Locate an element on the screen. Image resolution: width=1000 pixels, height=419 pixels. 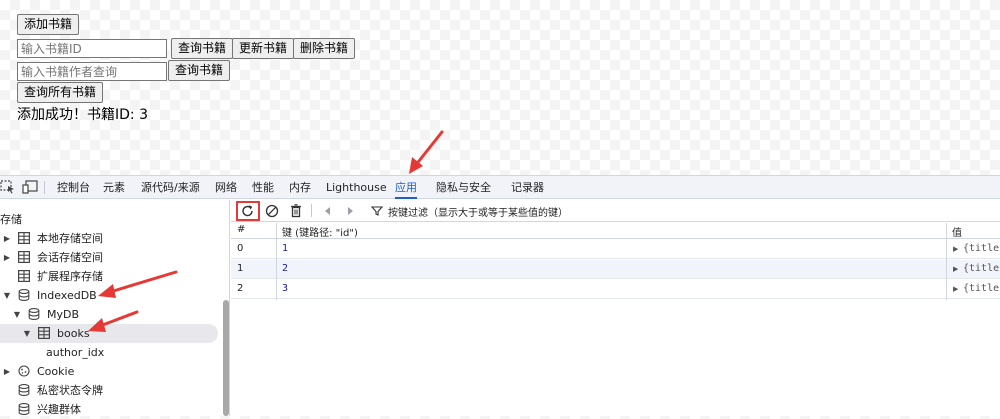
arrow-to-books is located at coordinates (113, 321).